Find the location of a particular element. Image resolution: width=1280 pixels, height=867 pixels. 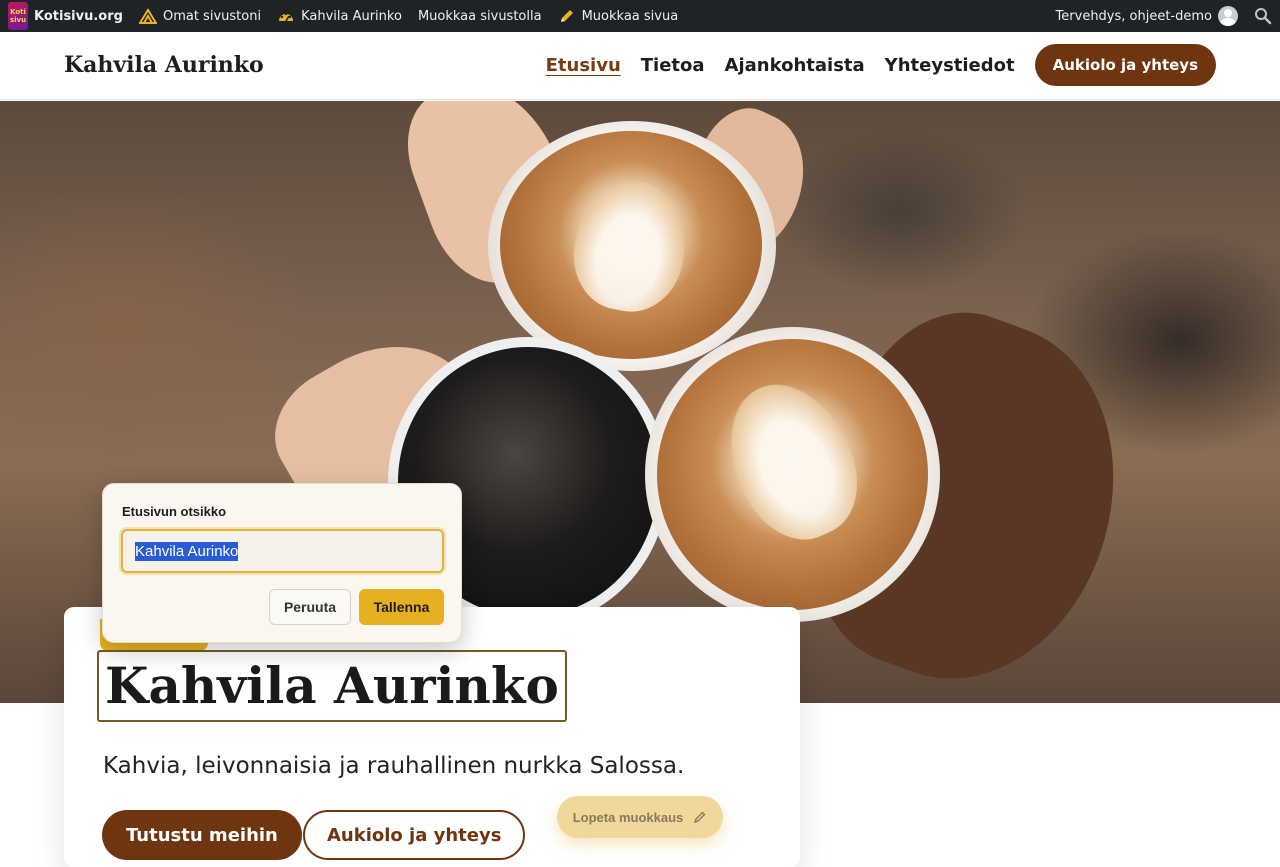

edit-page-link: Muokkaa sivua is located at coordinates (618, 16).